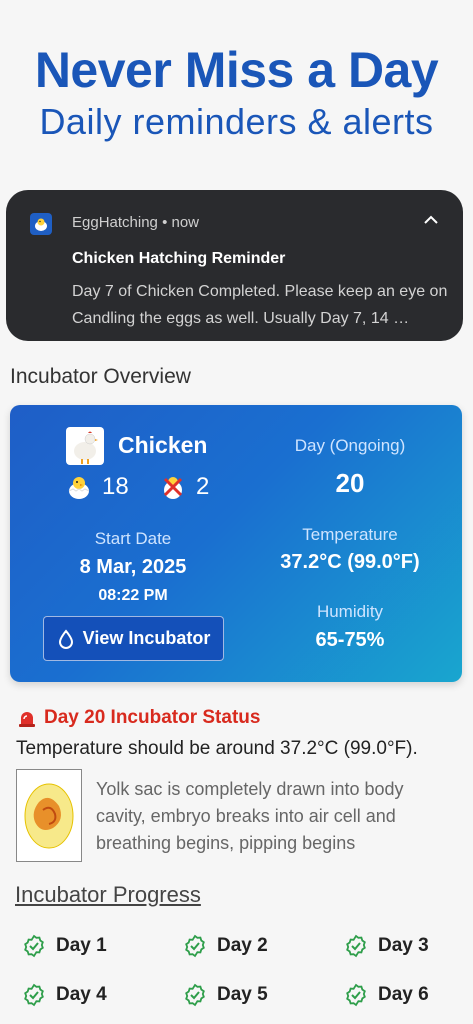 This screenshot has height=1024, width=473. I want to click on progress-day-2: Day 2, so click(225, 946).